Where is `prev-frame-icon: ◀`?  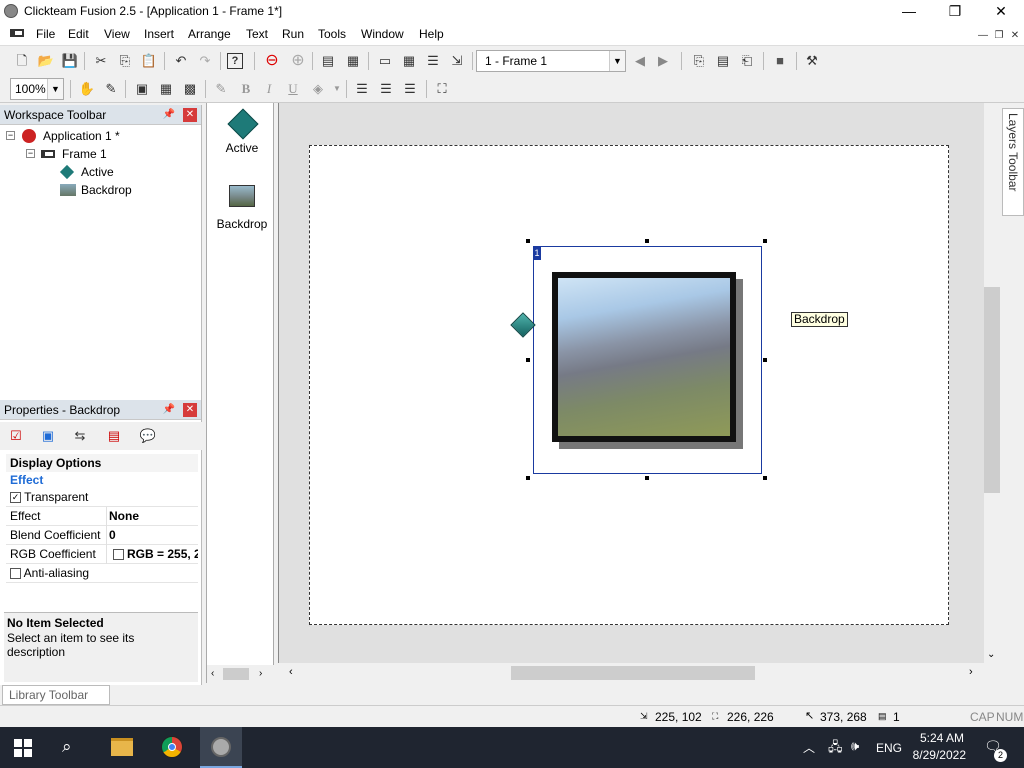
prev-frame-icon: ◀ is located at coordinates (640, 61).